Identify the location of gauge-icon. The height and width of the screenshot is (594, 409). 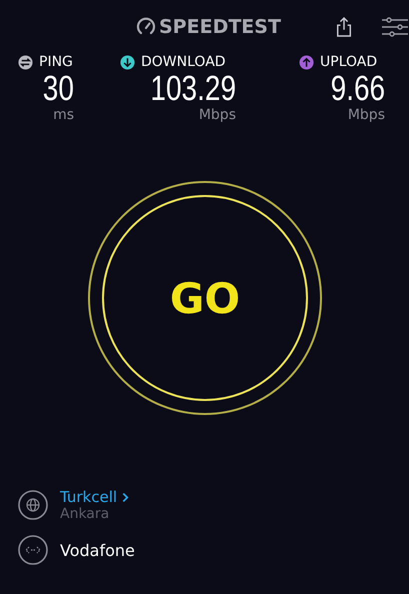
(146, 27).